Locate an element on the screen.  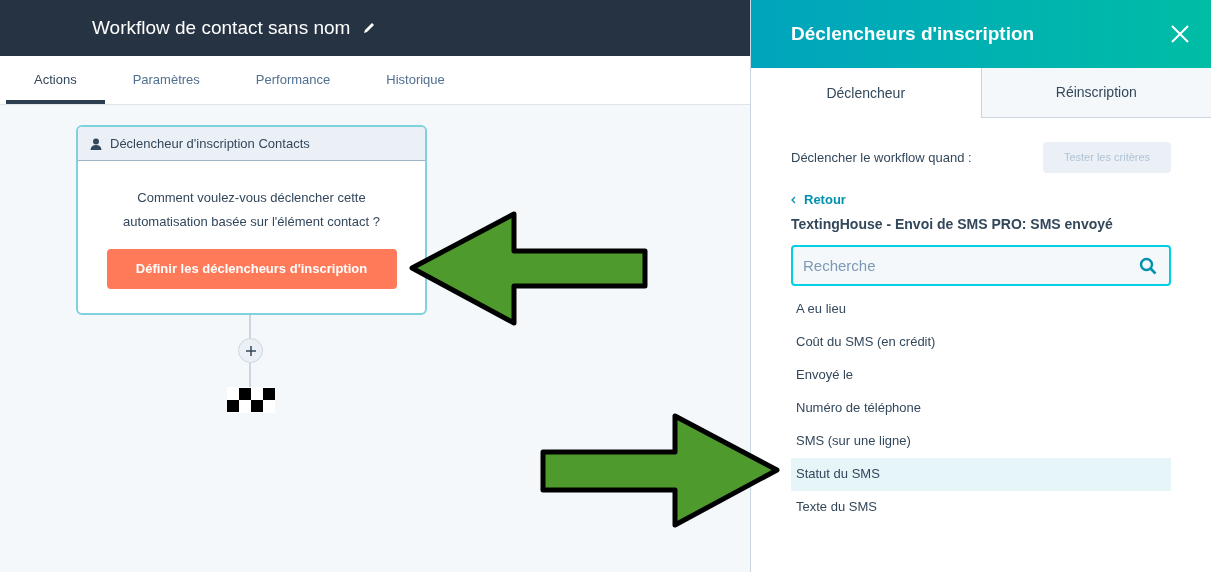
property-option: Statut du SMS is located at coordinates (981, 474).